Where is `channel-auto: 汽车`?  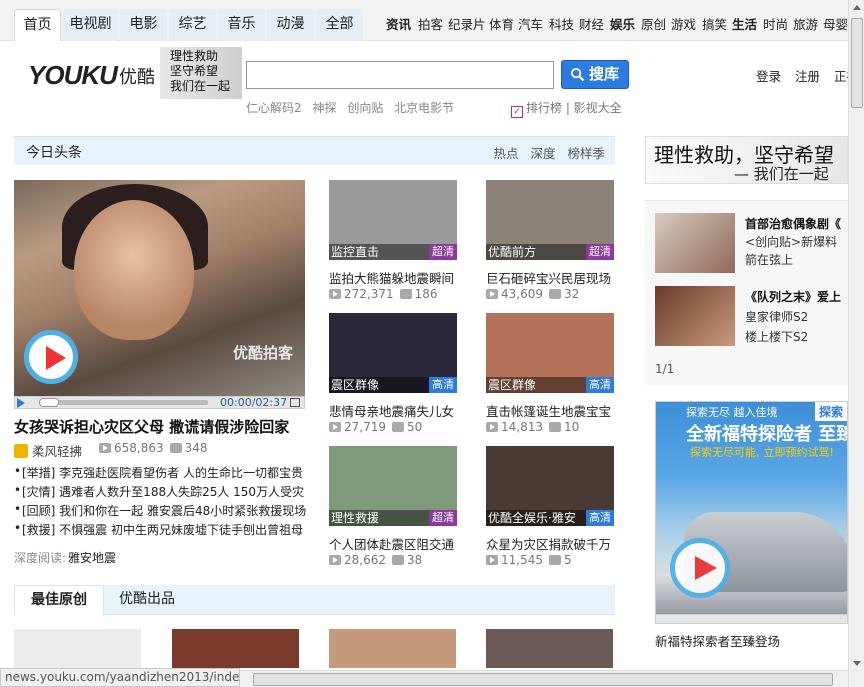
channel-auto: 汽车 is located at coordinates (530, 23).